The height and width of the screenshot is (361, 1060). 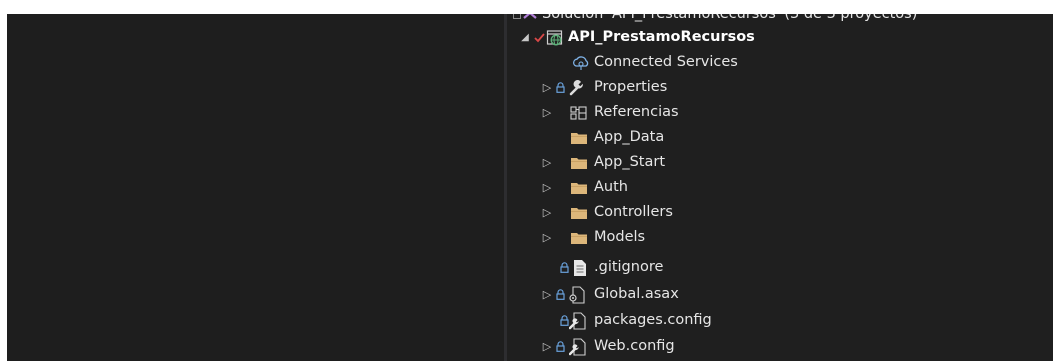 What do you see at coordinates (631, 87) in the screenshot?
I see `tree-item-label: Properties` at bounding box center [631, 87].